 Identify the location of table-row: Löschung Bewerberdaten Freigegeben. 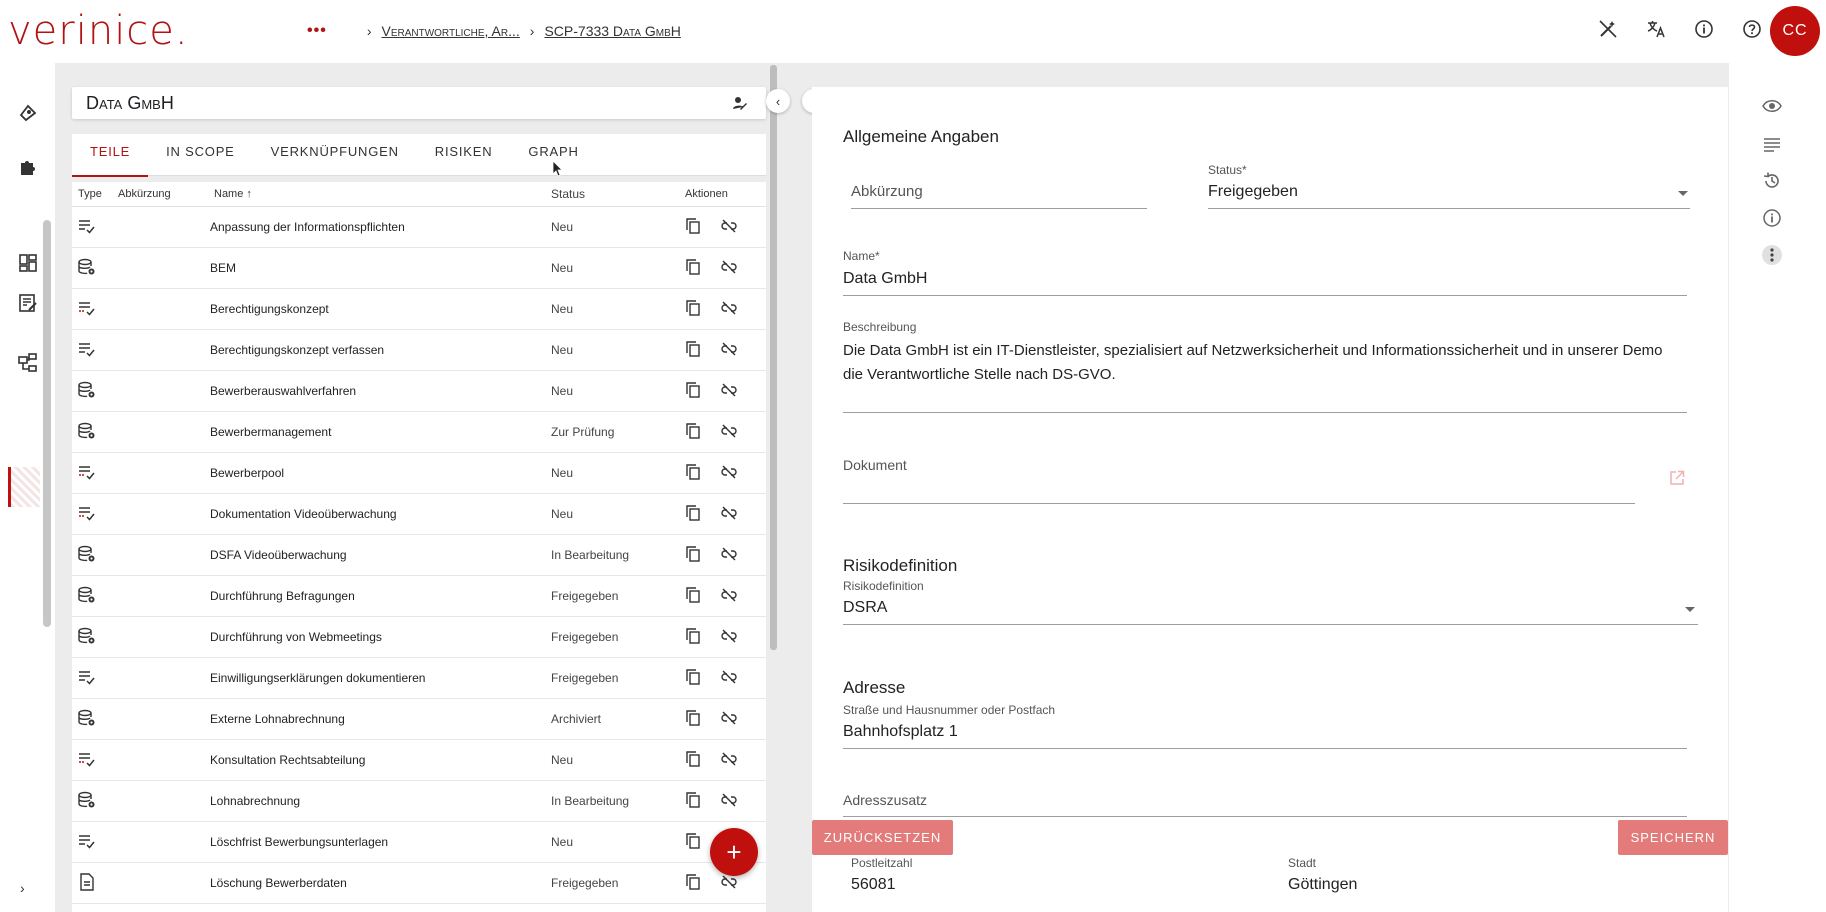
(419, 883).